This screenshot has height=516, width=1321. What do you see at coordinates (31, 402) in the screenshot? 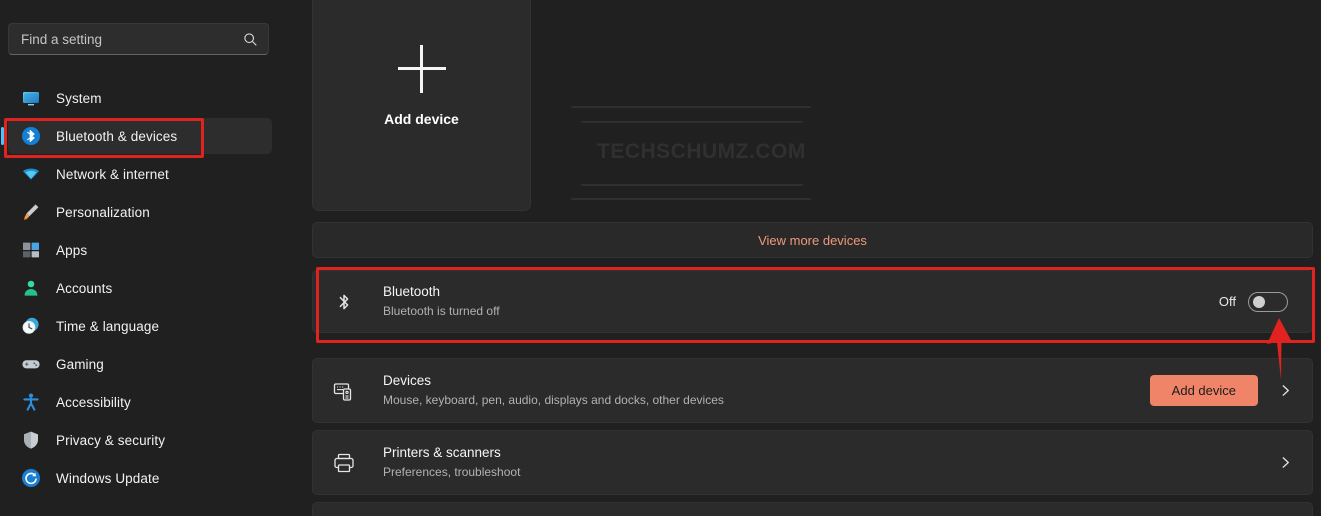
I see `accessibility-icon` at bounding box center [31, 402].